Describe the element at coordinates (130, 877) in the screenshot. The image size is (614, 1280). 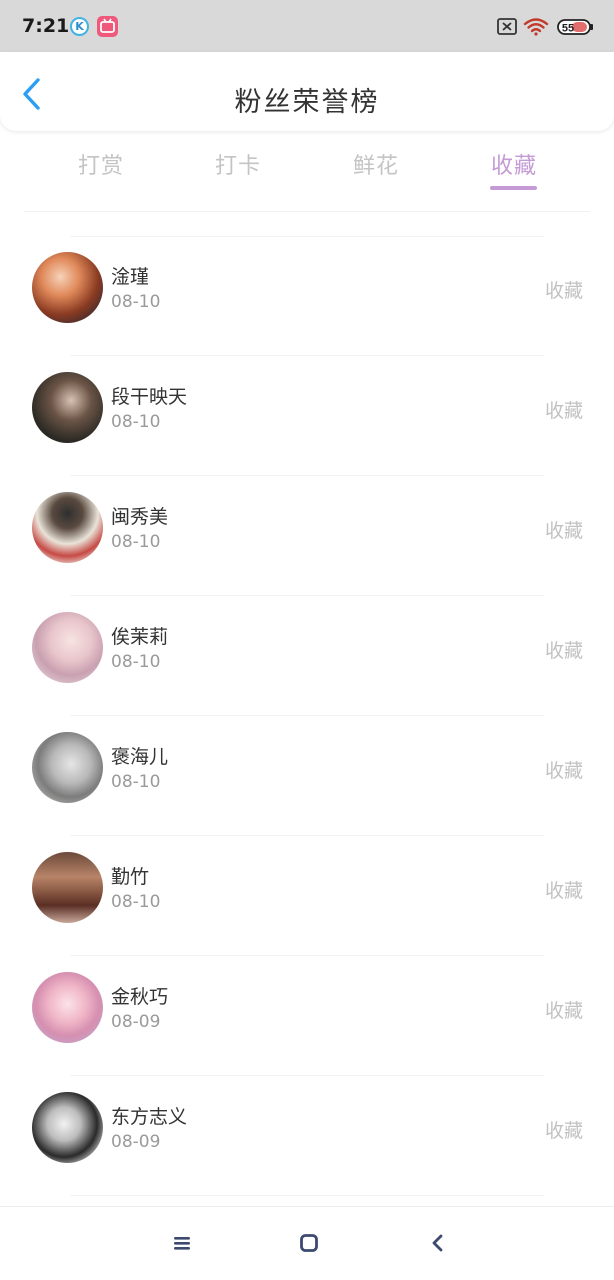
I see `fan-name: 勤竹` at that location.